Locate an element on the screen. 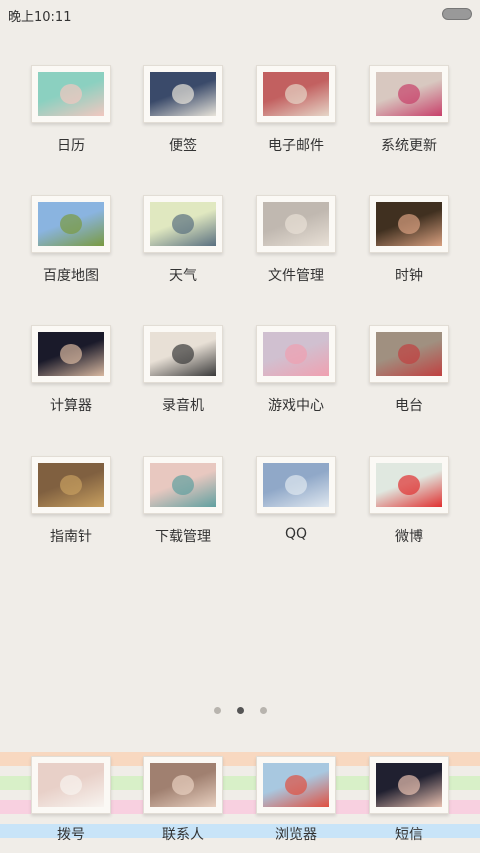 The image size is (480, 853). app-compass: 指南针 is located at coordinates (71, 501).